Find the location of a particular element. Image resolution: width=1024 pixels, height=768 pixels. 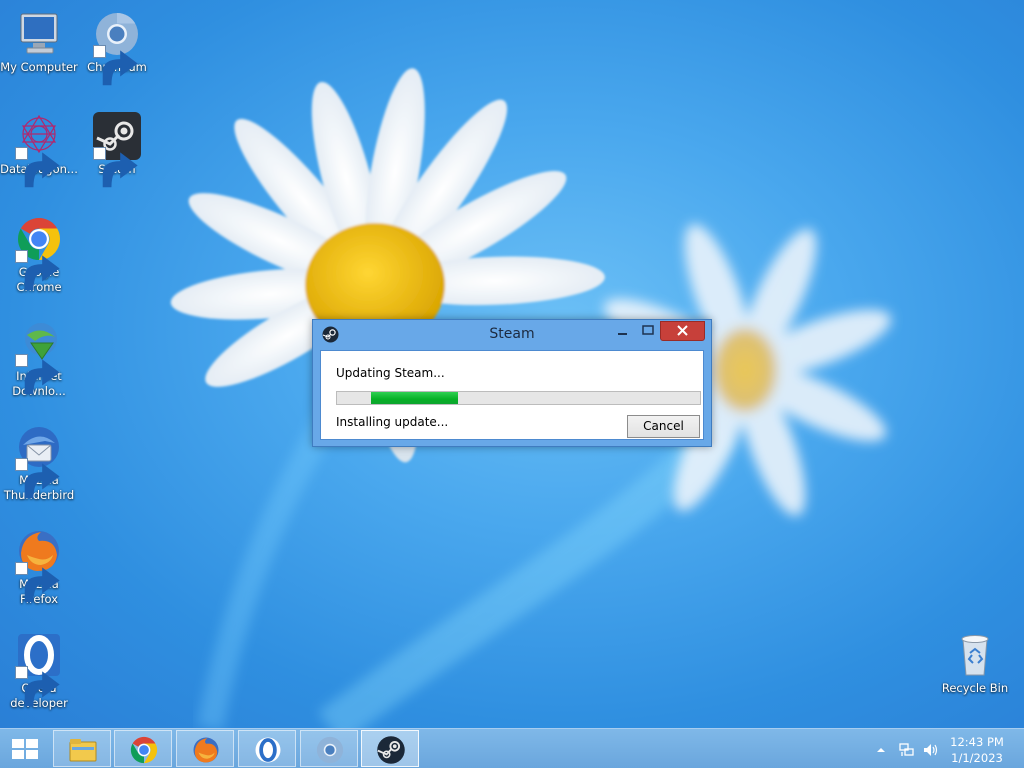

progress-bar-fill is located at coordinates (415, 398).